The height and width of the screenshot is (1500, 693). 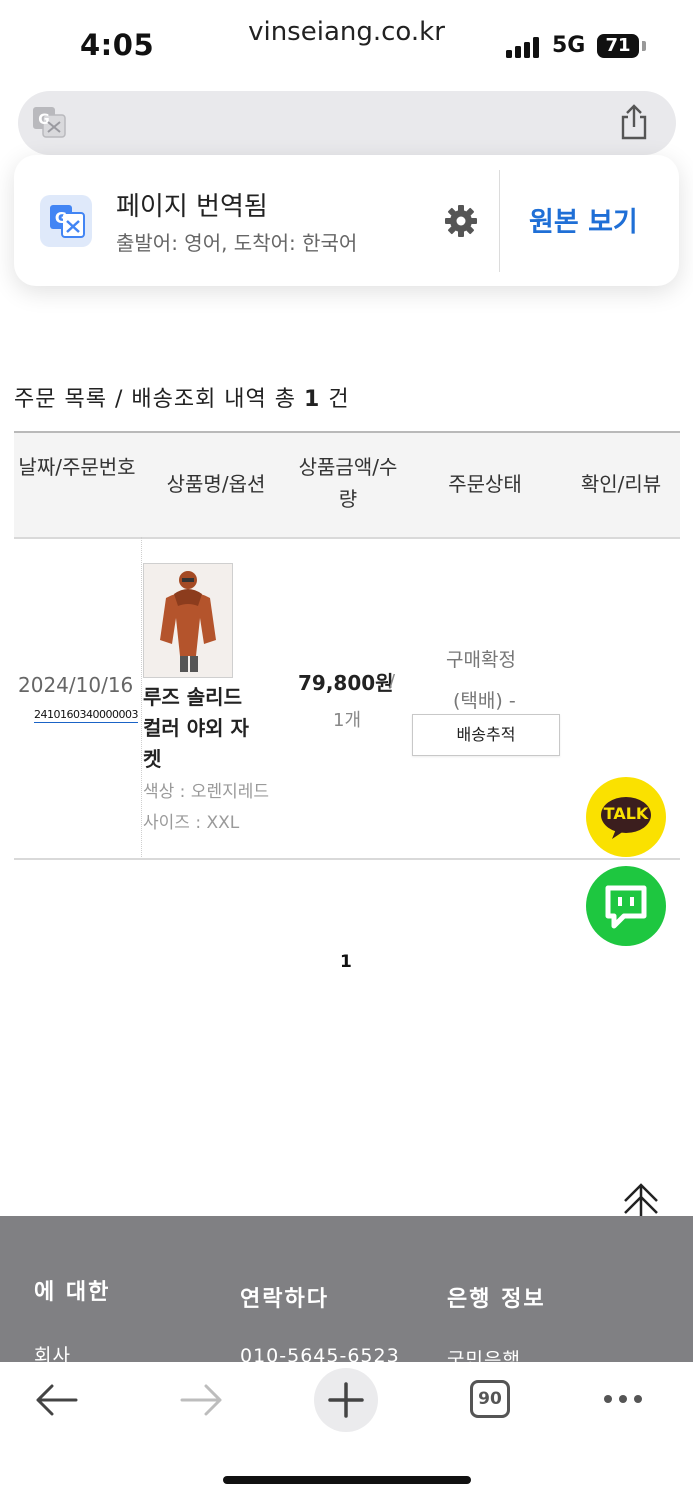 I want to click on track-delivery-button: 배송추적, so click(x=486, y=735).